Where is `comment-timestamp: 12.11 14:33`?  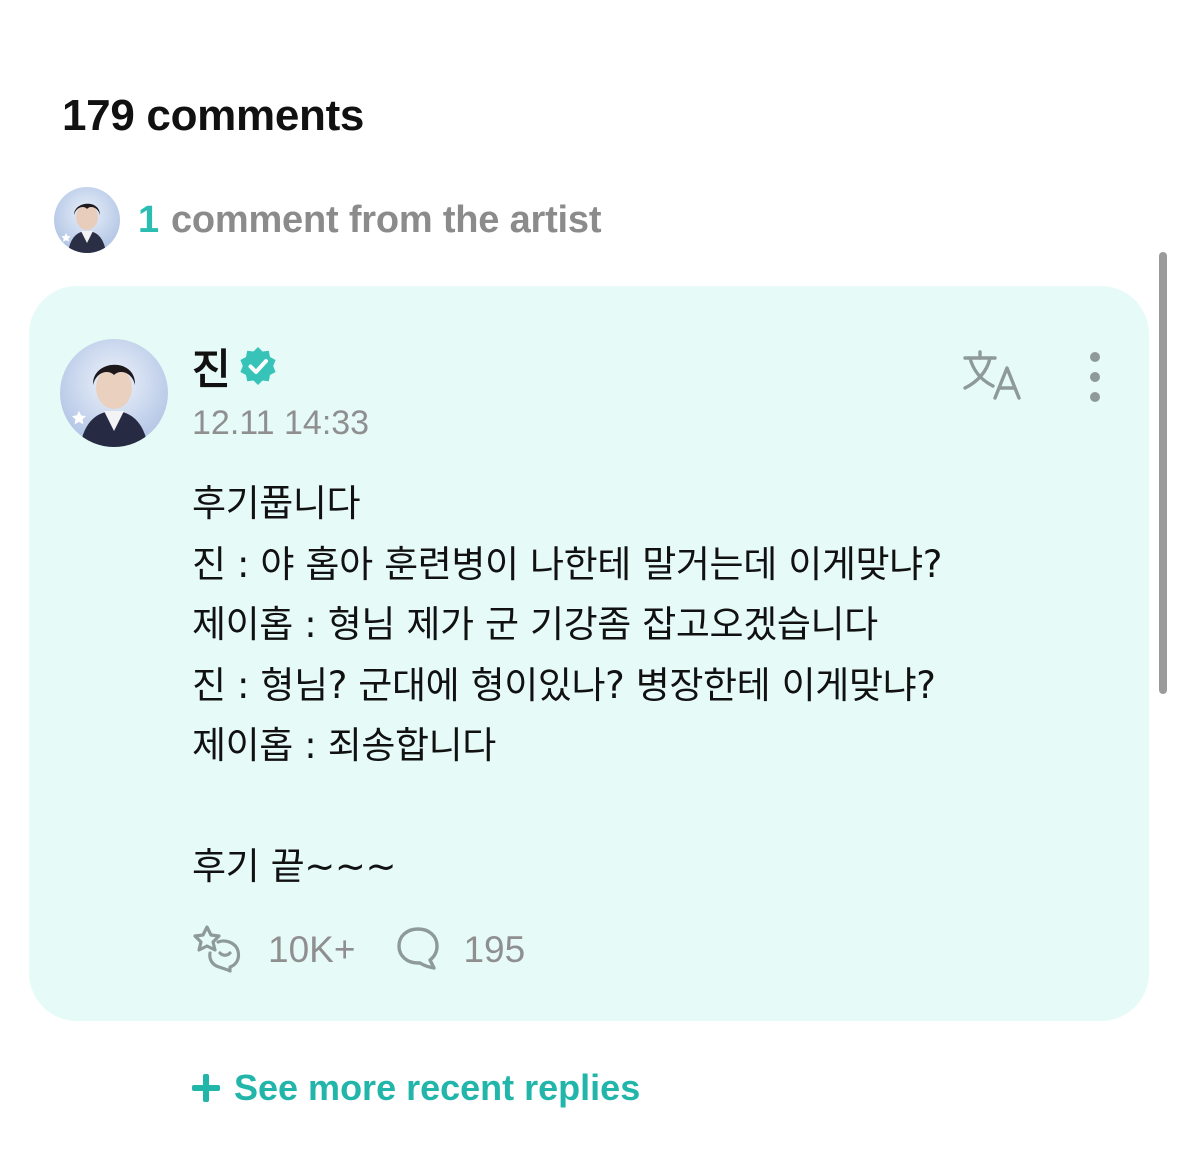 comment-timestamp: 12.11 14:33 is located at coordinates (281, 423).